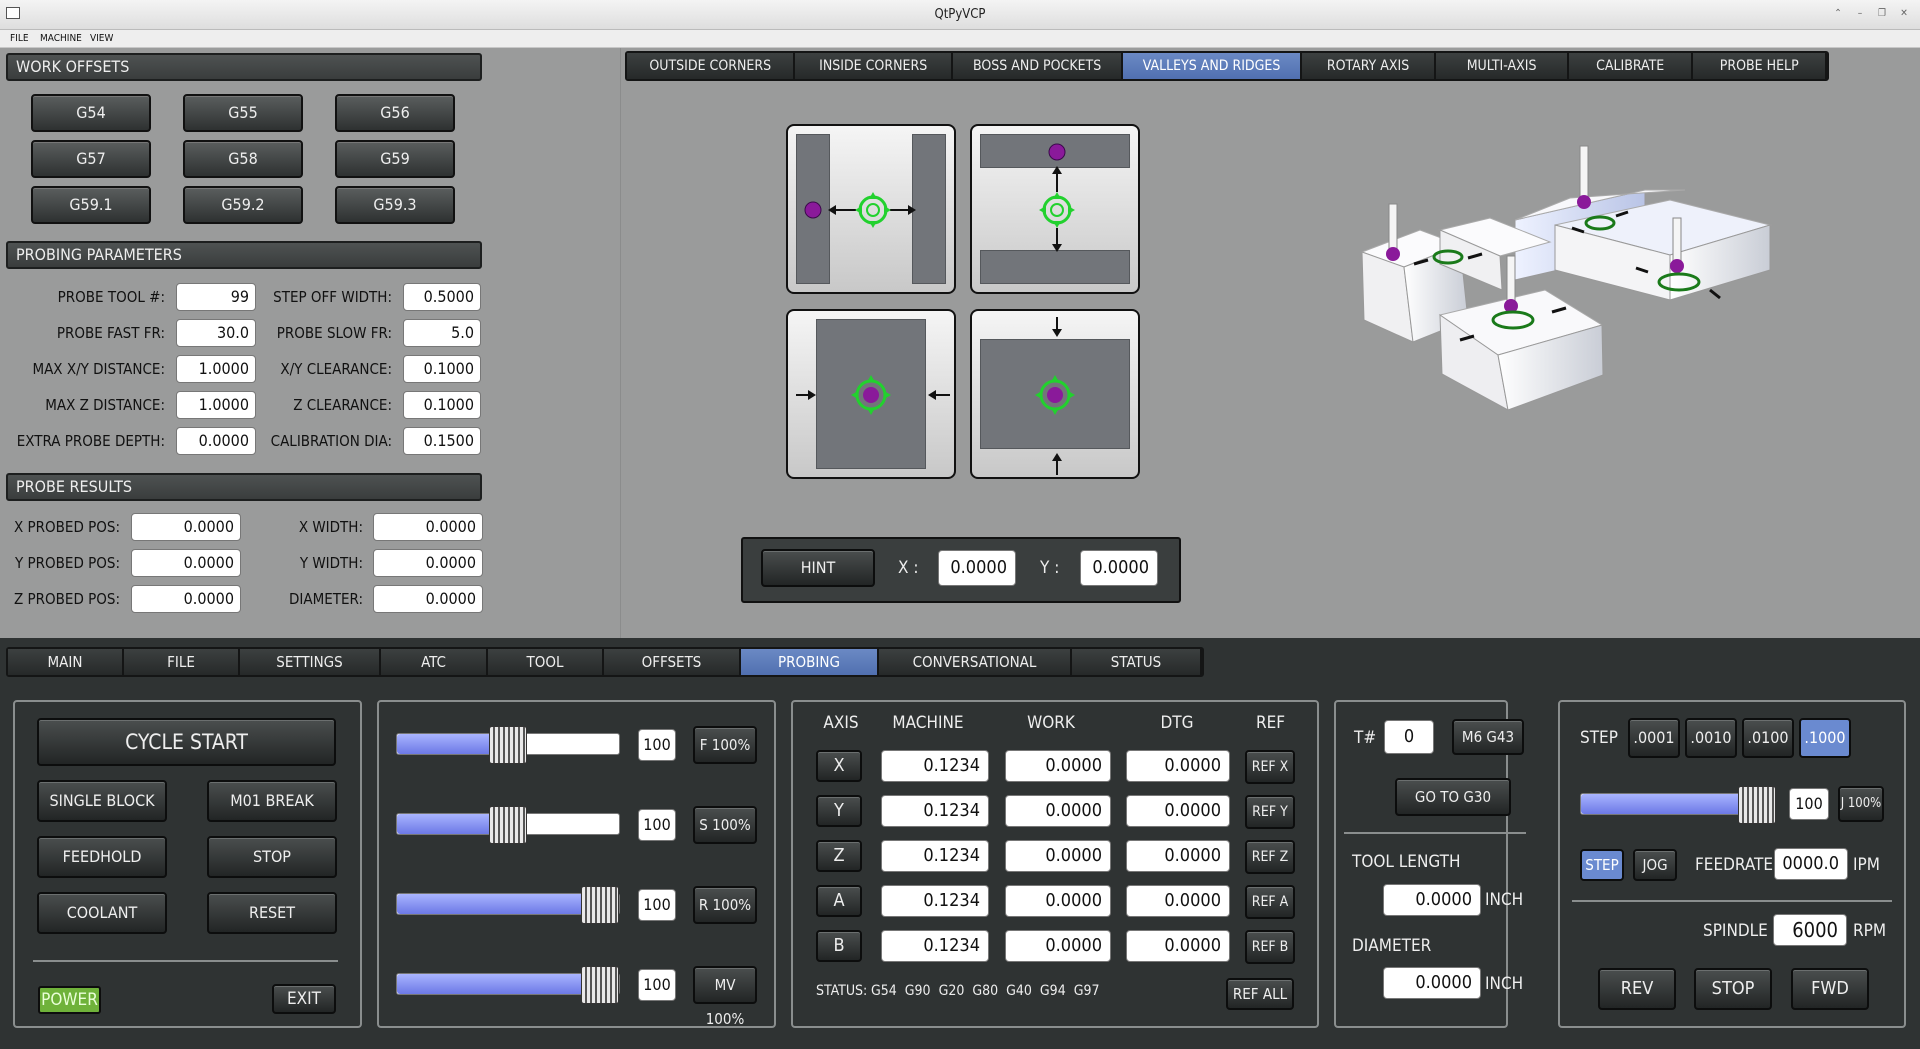 The height and width of the screenshot is (1049, 1920). What do you see at coordinates (725, 997) in the screenshot?
I see `override-reset-button: MV 100%` at bounding box center [725, 997].